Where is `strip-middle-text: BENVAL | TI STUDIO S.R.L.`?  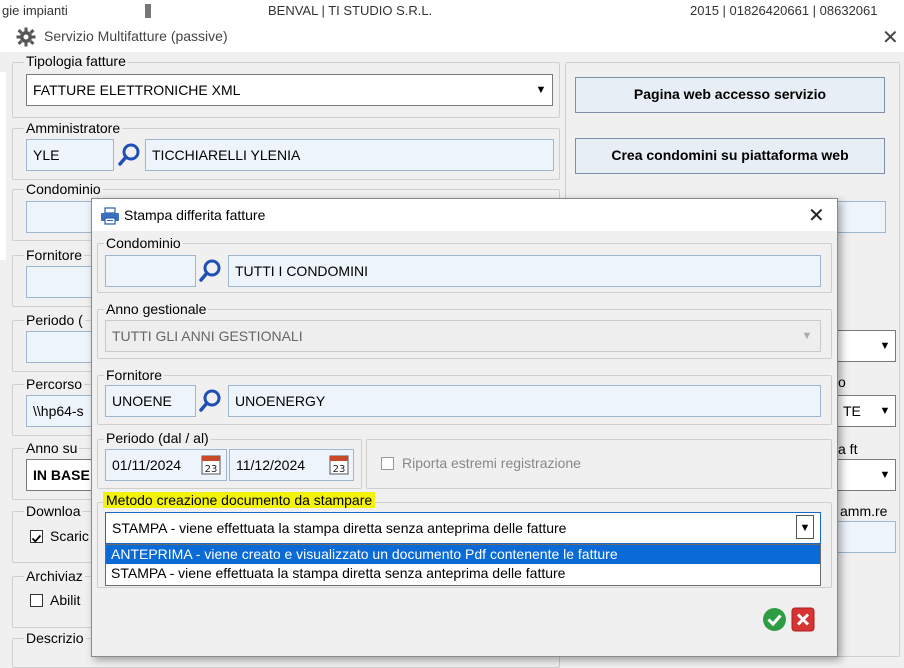
strip-middle-text: BENVAL | TI STUDIO S.R.L. is located at coordinates (350, 10).